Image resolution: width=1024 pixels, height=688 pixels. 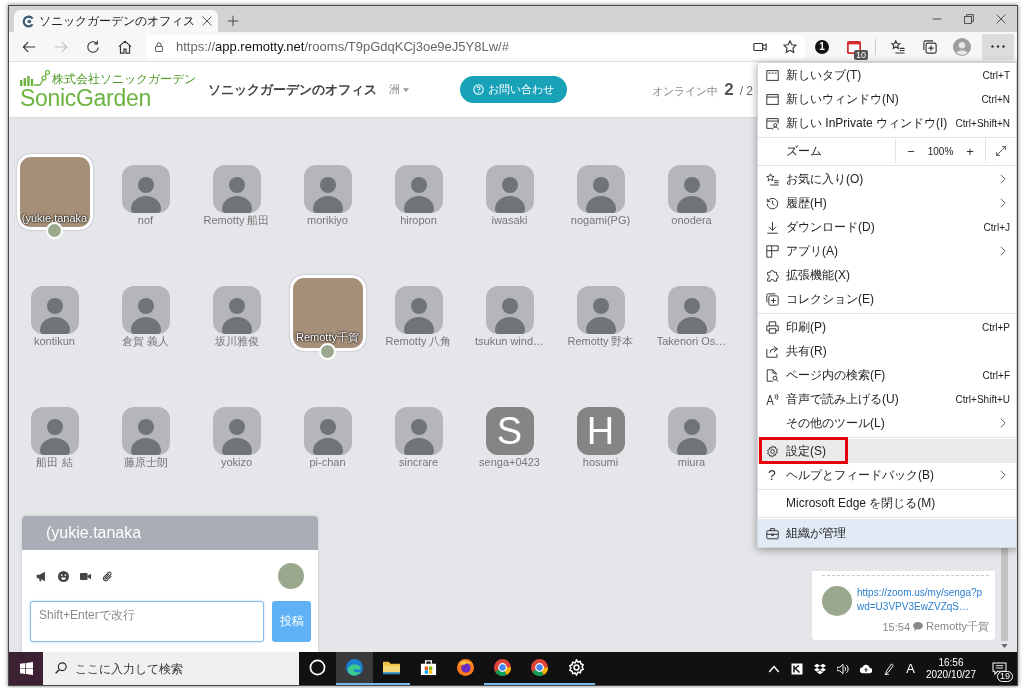 What do you see at coordinates (887, 75) in the screenshot?
I see `menu-item: 新しいタブ(T) Ctrl+T` at bounding box center [887, 75].